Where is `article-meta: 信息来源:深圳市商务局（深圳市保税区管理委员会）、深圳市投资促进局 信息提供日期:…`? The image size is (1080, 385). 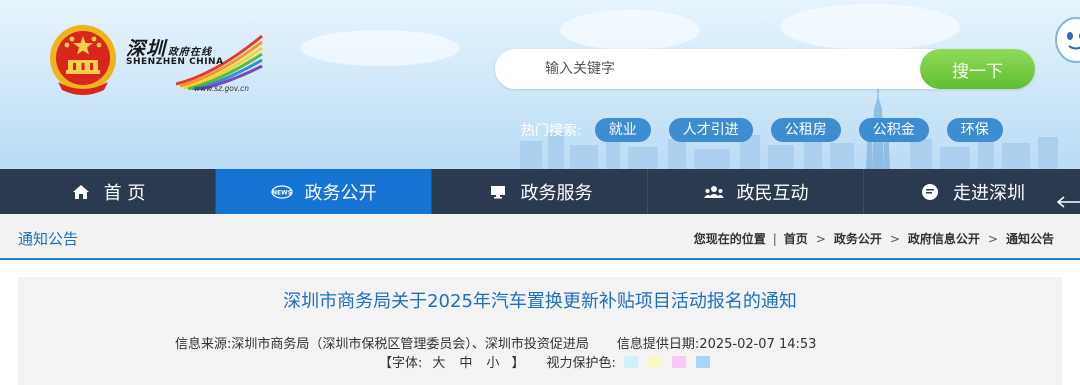
article-meta: 信息来源:深圳市商务局（深圳市保税区管理委员会）、深圳市投资促进局 信息提供日期:… is located at coordinates (495, 342).